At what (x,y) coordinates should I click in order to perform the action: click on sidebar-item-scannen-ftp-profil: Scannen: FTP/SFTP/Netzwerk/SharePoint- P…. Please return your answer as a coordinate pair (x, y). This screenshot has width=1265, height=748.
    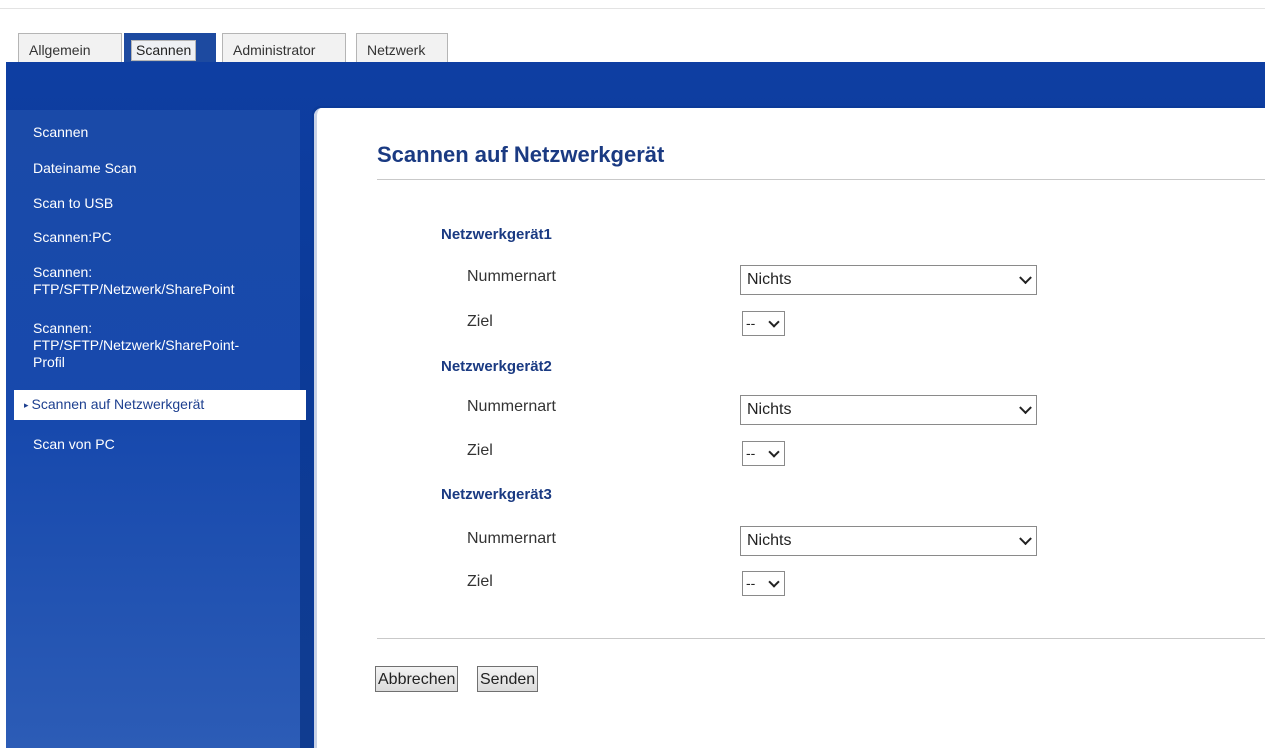
    Looking at the image, I should click on (164, 345).